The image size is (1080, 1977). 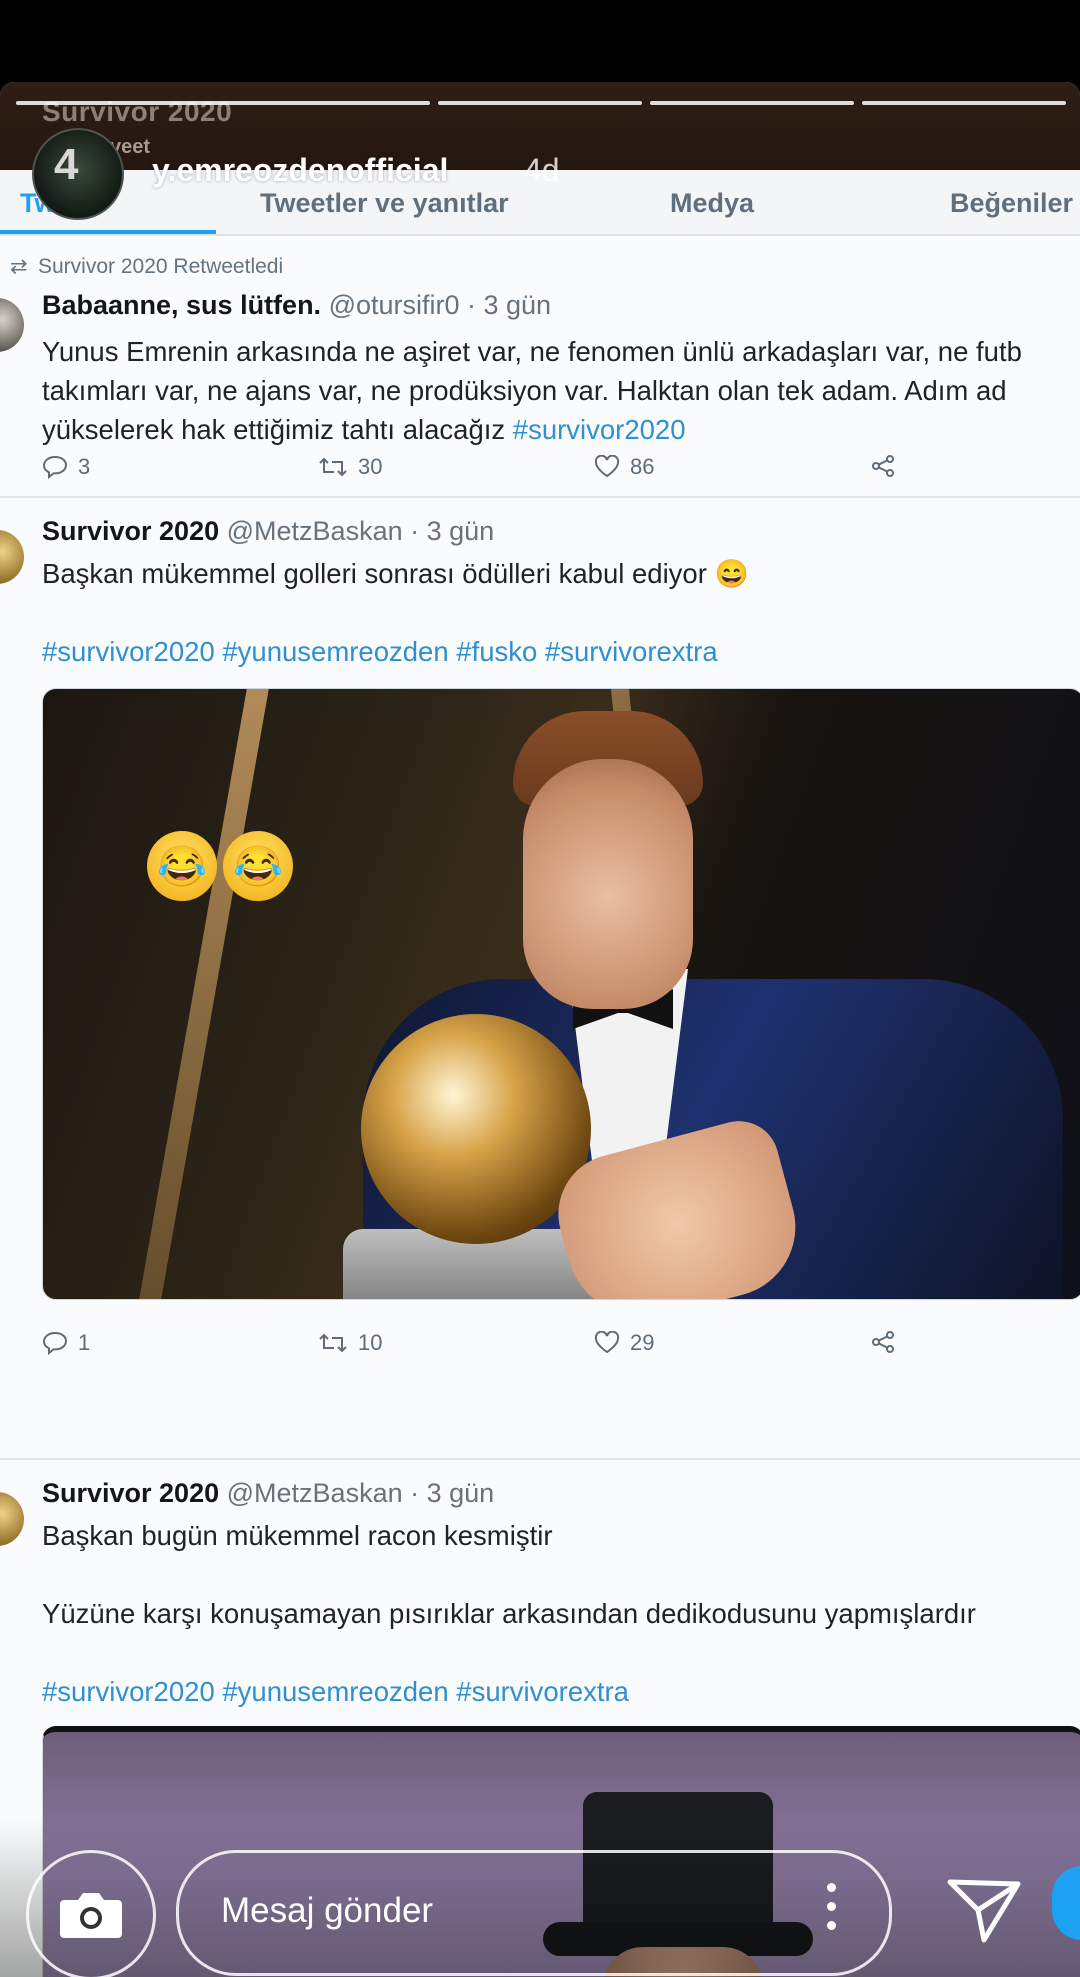 What do you see at coordinates (608, 884) in the screenshot?
I see `photo-face` at bounding box center [608, 884].